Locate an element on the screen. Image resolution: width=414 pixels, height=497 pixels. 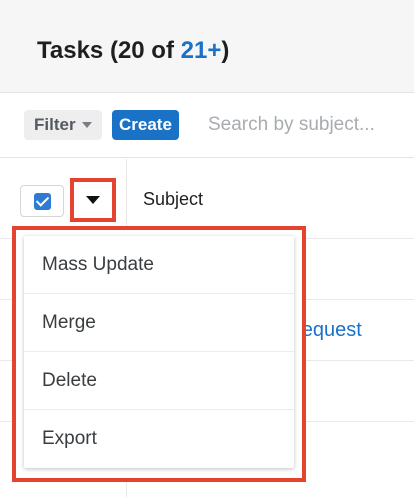
record-count: (20 of 21+) is located at coordinates (169, 50).